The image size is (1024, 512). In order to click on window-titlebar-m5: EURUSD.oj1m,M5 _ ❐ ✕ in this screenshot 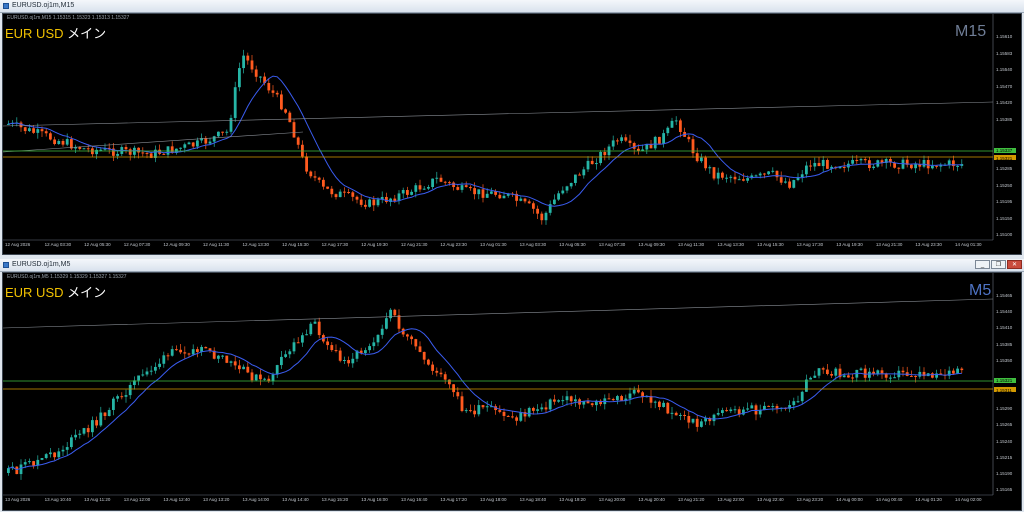, I will do `click(512, 265)`.